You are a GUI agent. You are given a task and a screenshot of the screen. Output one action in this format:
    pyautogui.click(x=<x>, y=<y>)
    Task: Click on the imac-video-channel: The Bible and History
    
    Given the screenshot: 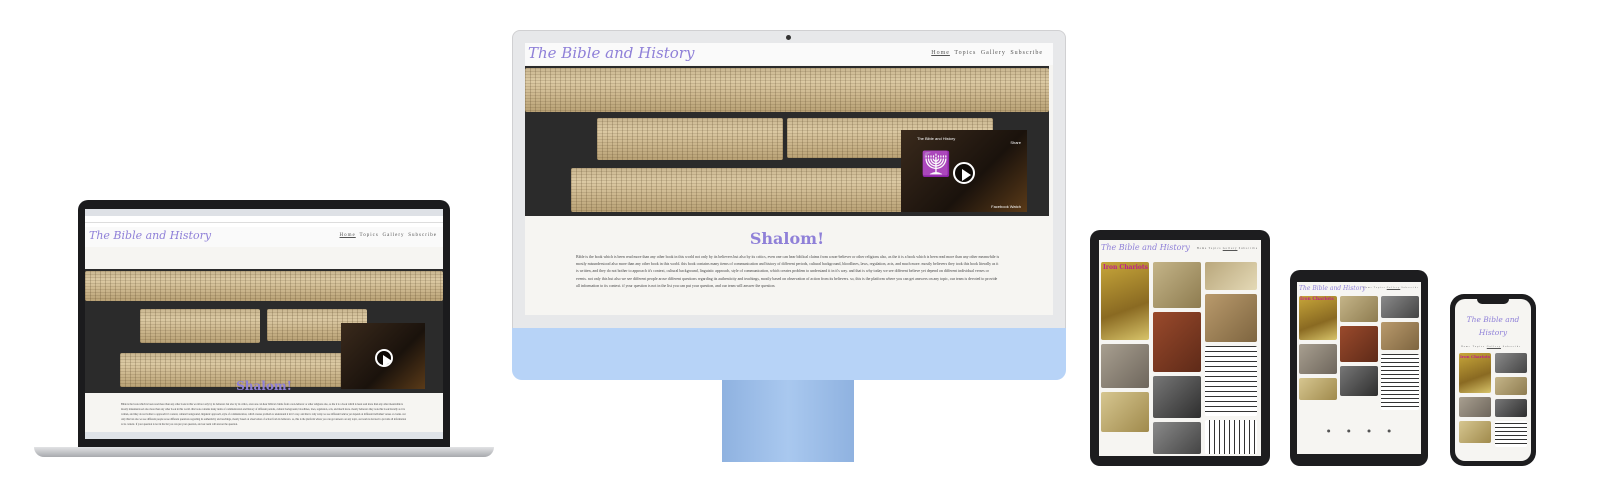 What is the action you would take?
    pyautogui.click(x=936, y=138)
    